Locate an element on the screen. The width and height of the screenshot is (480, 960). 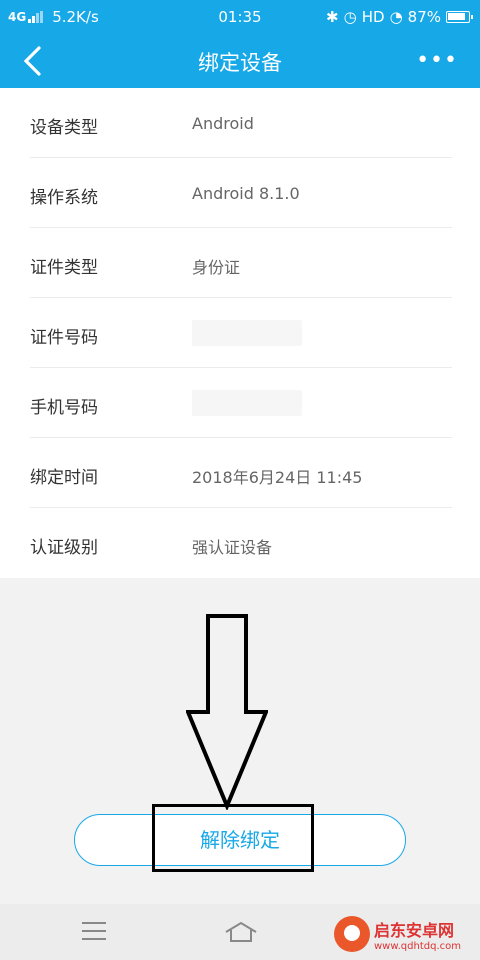
detail-value: Android is located at coordinates (223, 123).